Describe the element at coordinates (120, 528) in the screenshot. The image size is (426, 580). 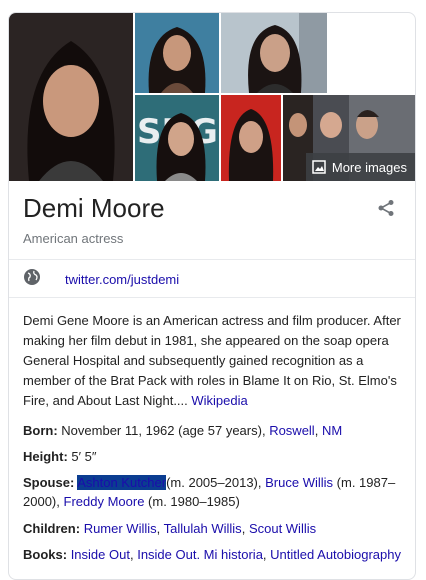
I see `child-link-rumer-willis: Rumer Willis` at that location.